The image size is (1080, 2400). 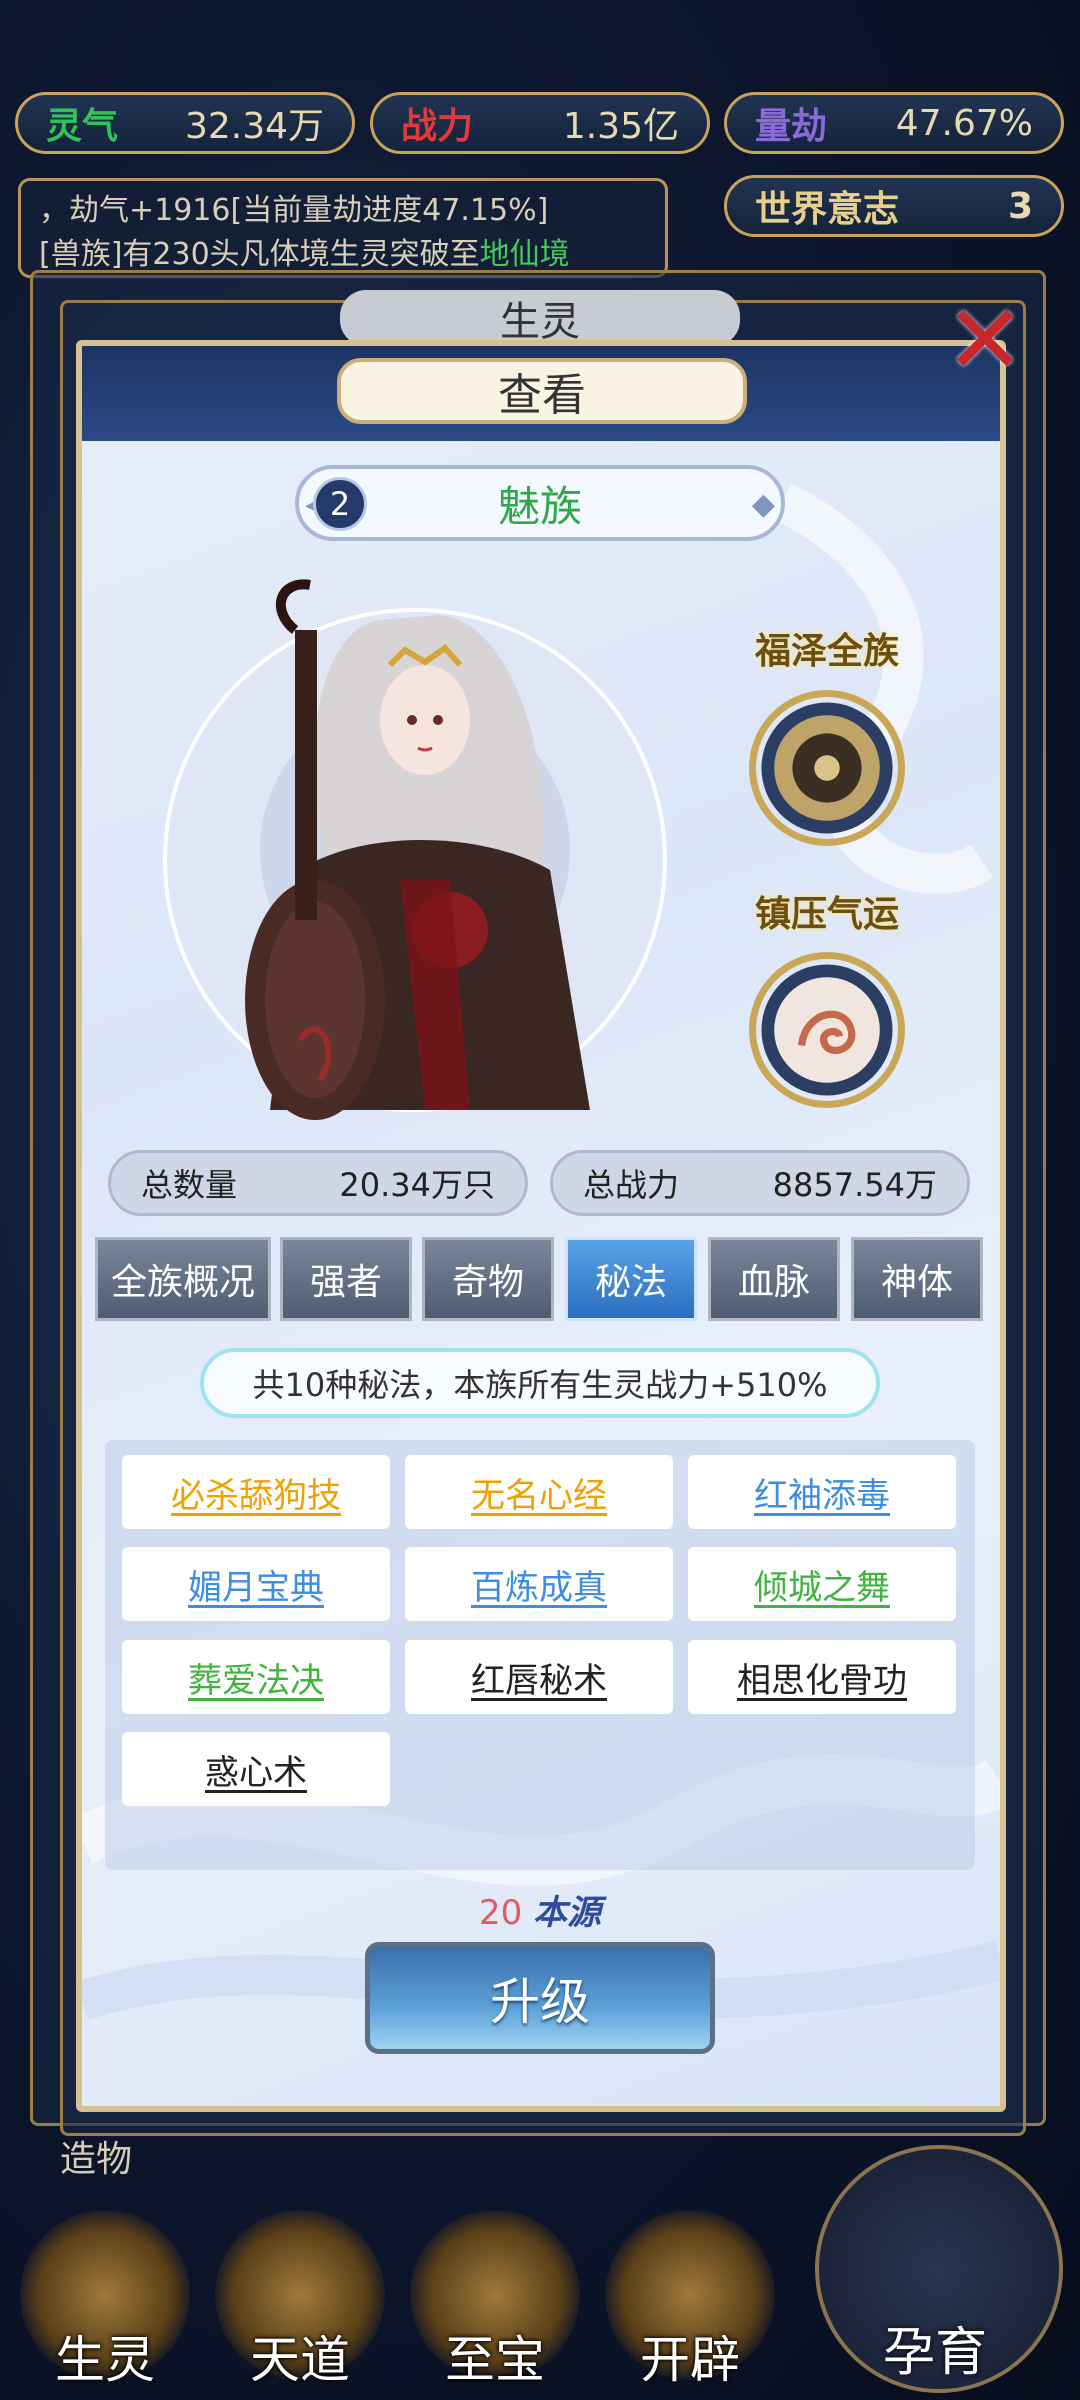 What do you see at coordinates (346, 1279) in the screenshot?
I see `tab-strong: 强者` at bounding box center [346, 1279].